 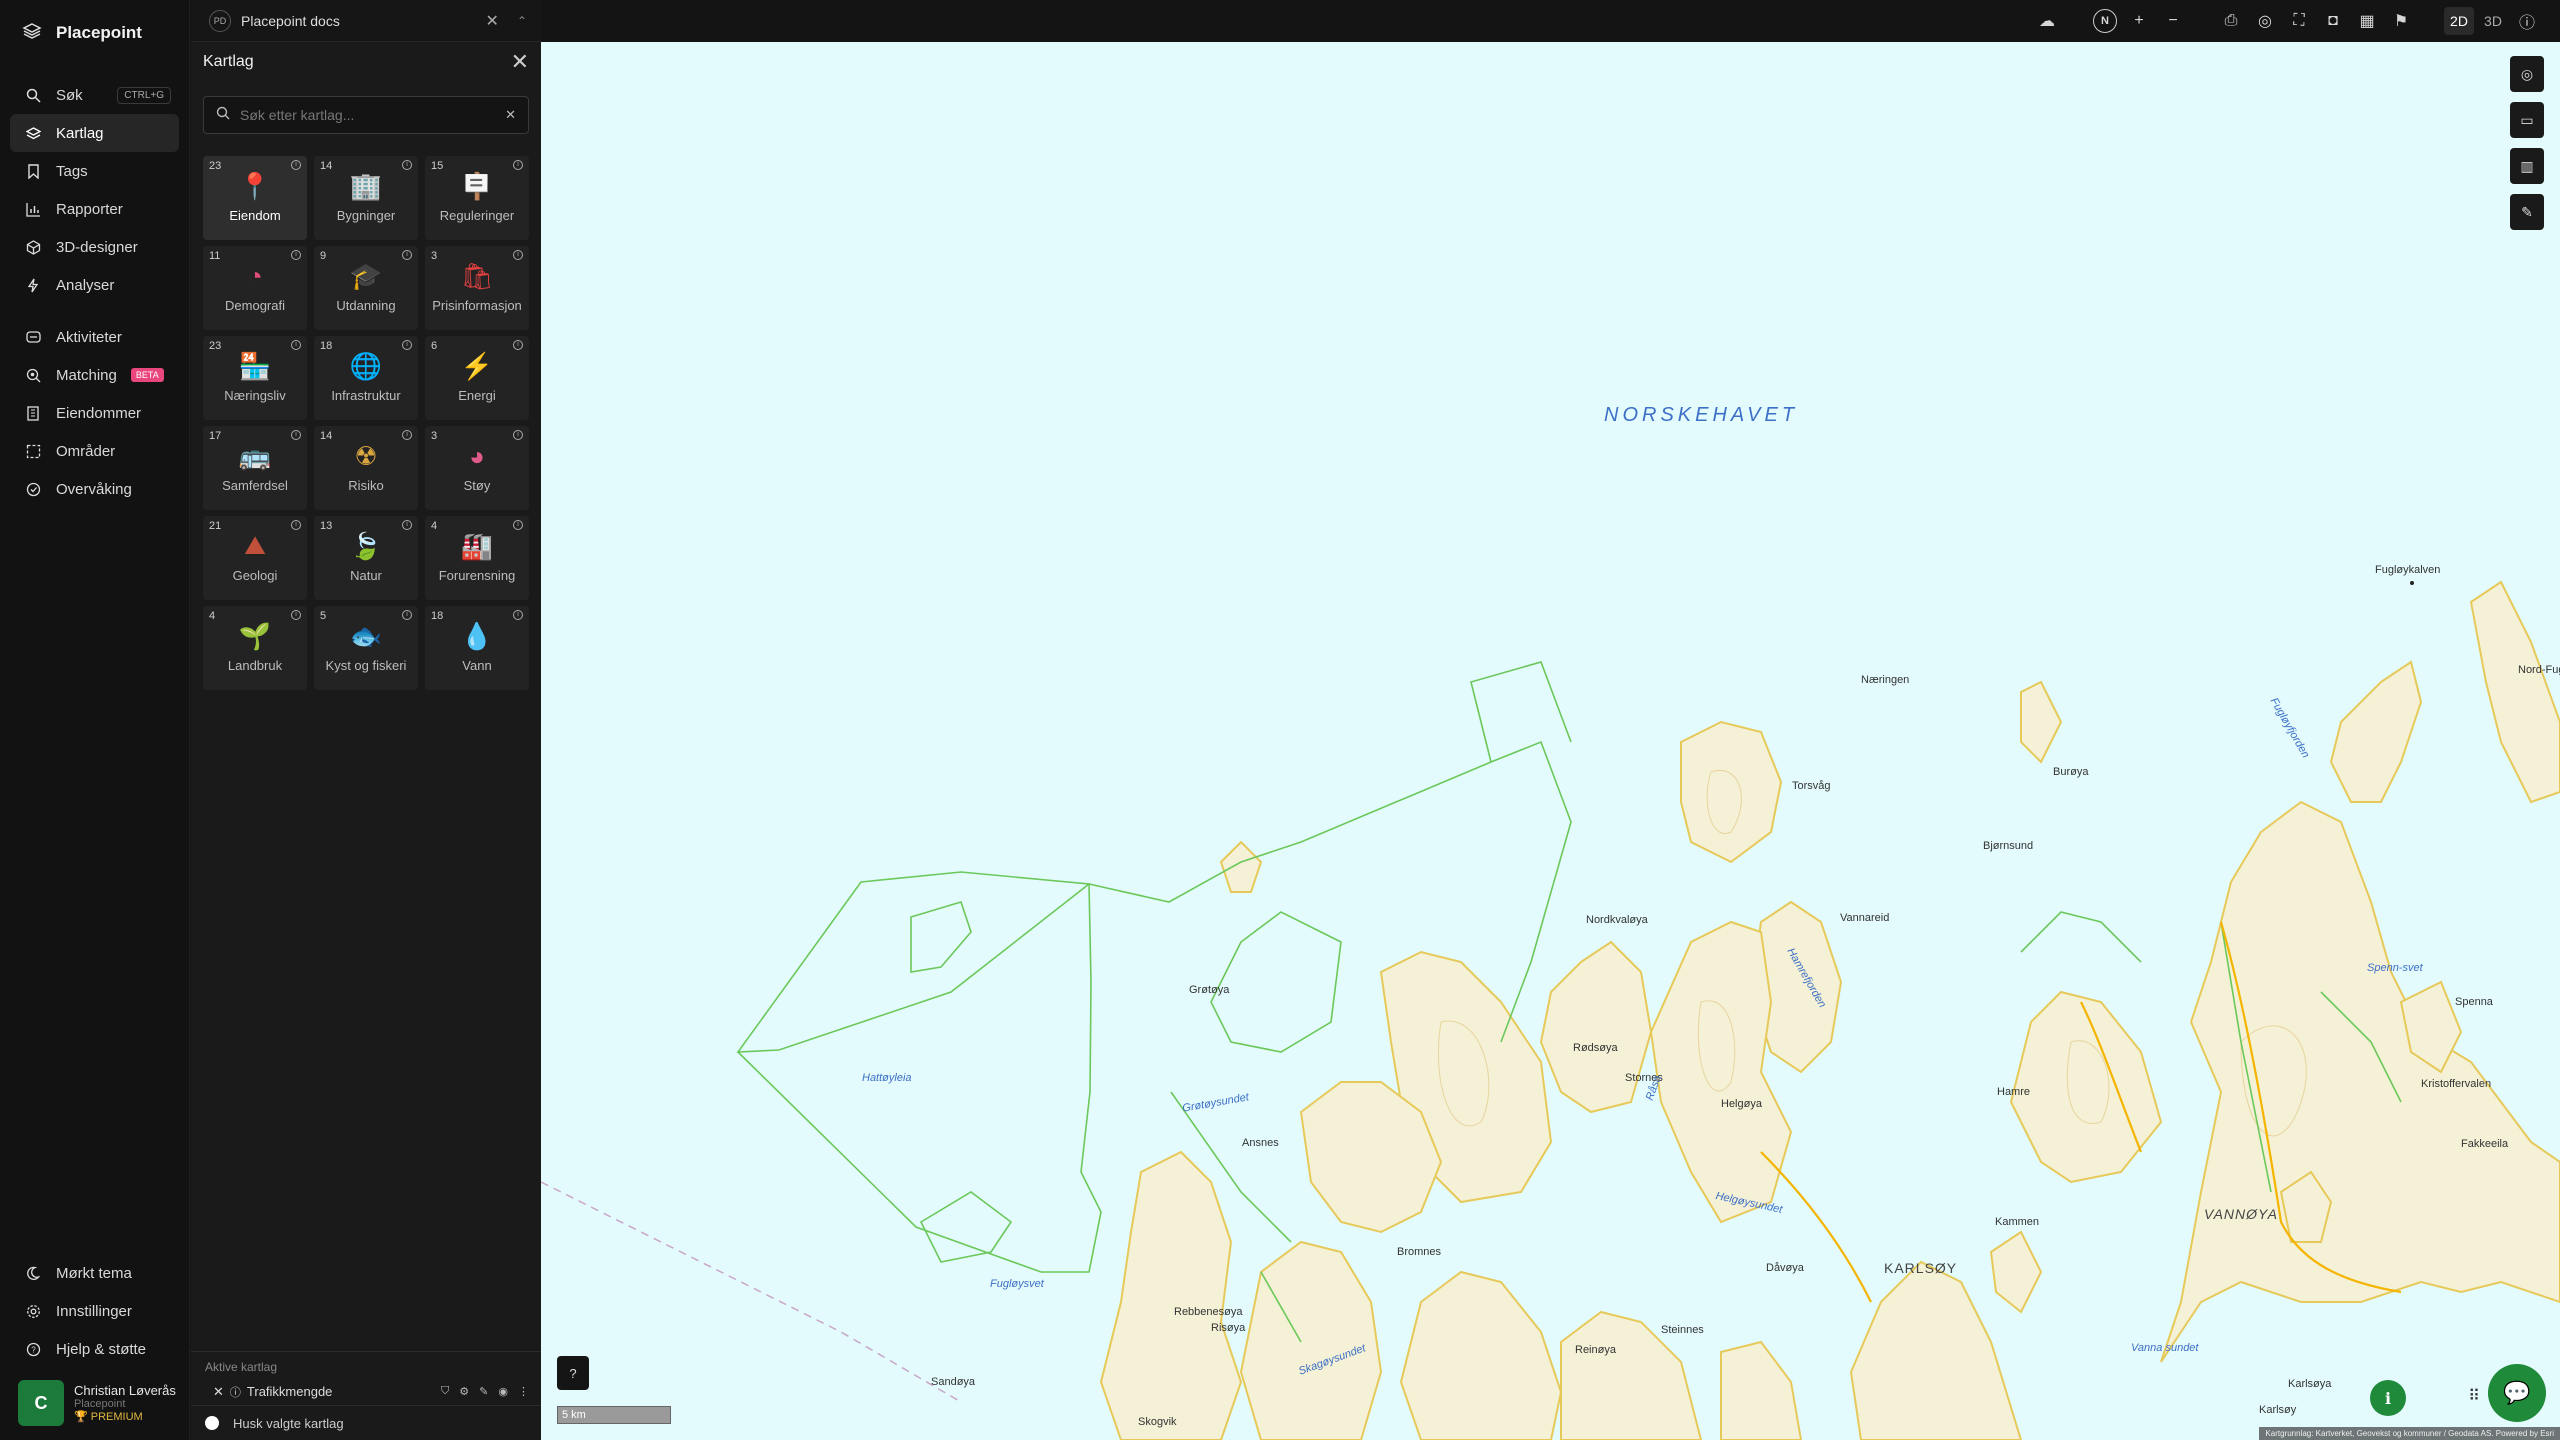 I want to click on nav-item-matching: Matching BETA, so click(x=94, y=375).